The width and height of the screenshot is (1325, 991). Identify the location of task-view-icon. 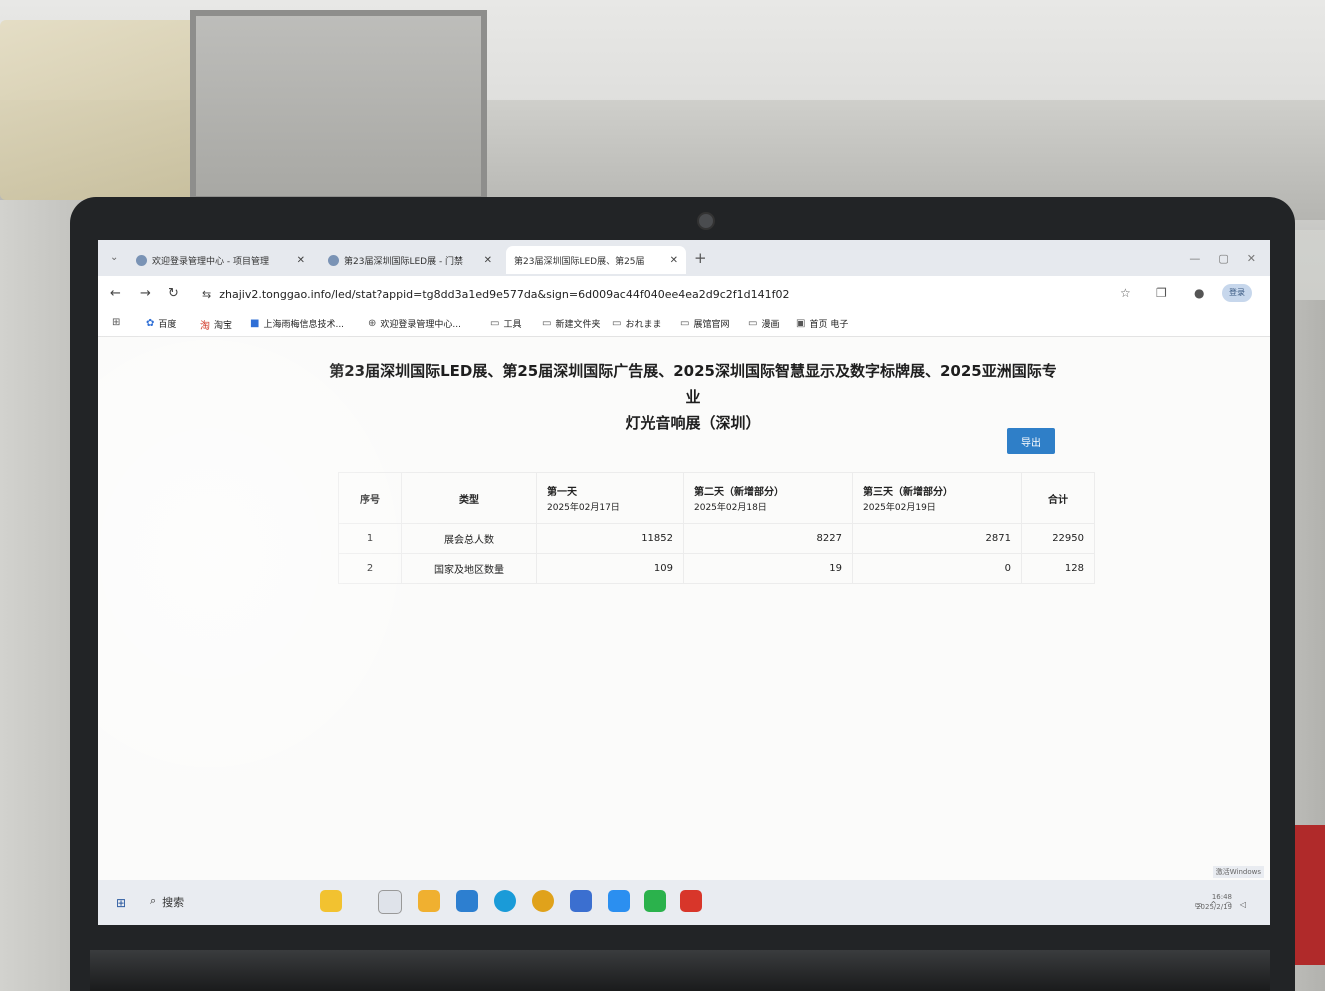
(390, 902).